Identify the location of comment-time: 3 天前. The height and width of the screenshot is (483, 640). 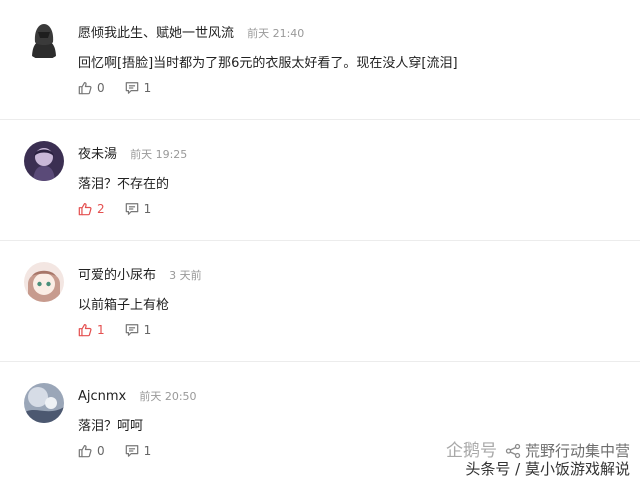
(185, 275).